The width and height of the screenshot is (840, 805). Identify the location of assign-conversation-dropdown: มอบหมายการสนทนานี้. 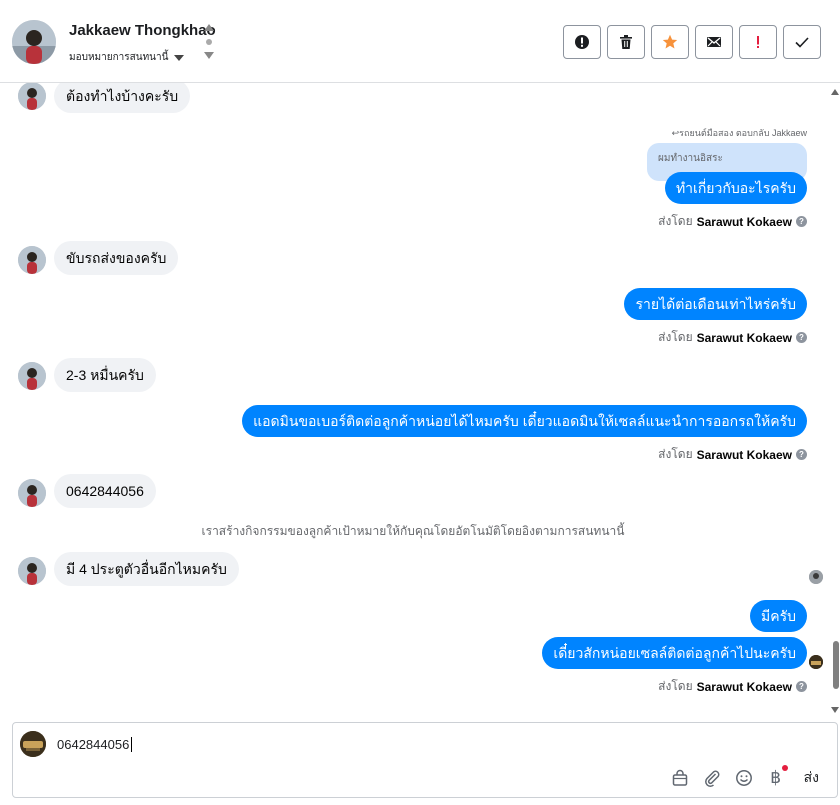
(127, 57).